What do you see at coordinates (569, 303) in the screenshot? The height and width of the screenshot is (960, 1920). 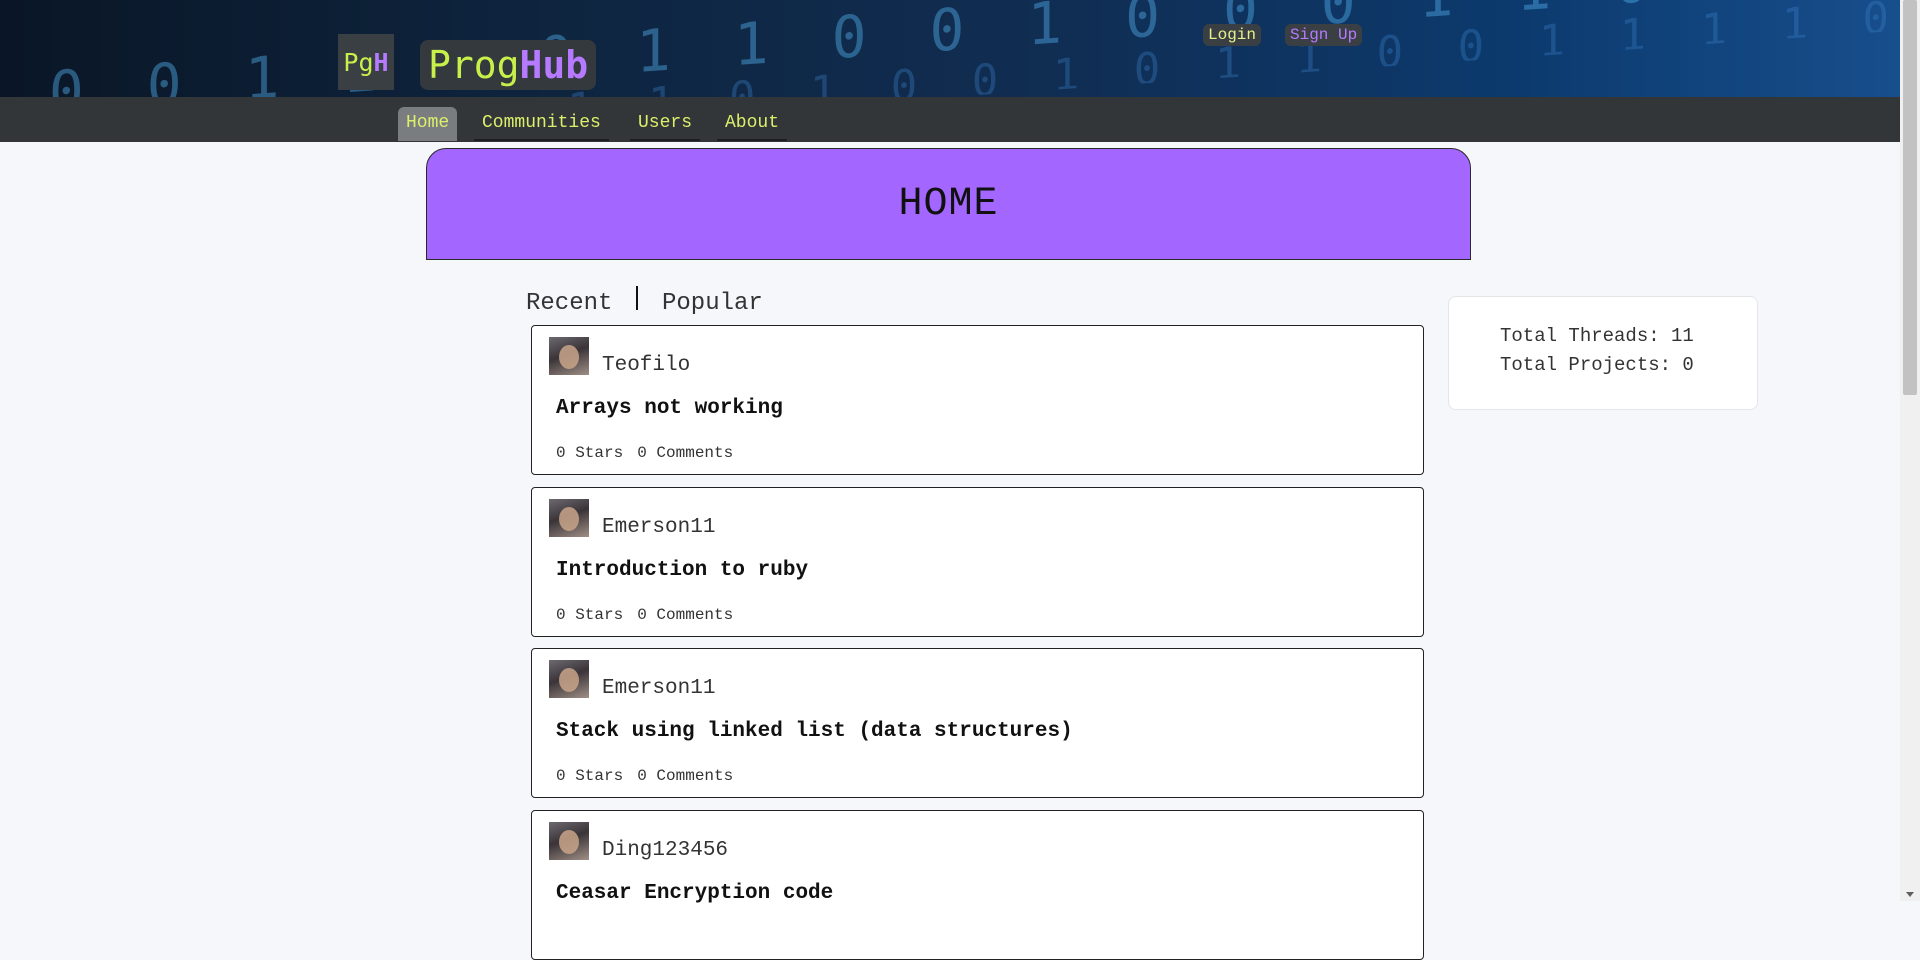 I see `tab-recent: Recent` at bounding box center [569, 303].